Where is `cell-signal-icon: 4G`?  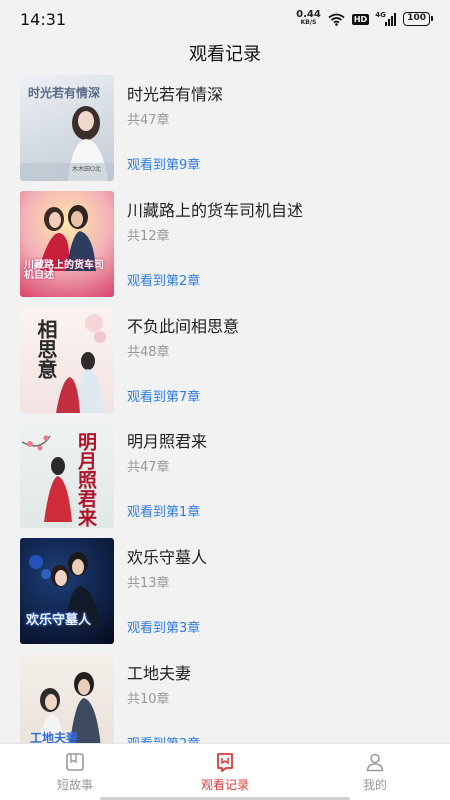 cell-signal-icon: 4G is located at coordinates (386, 18).